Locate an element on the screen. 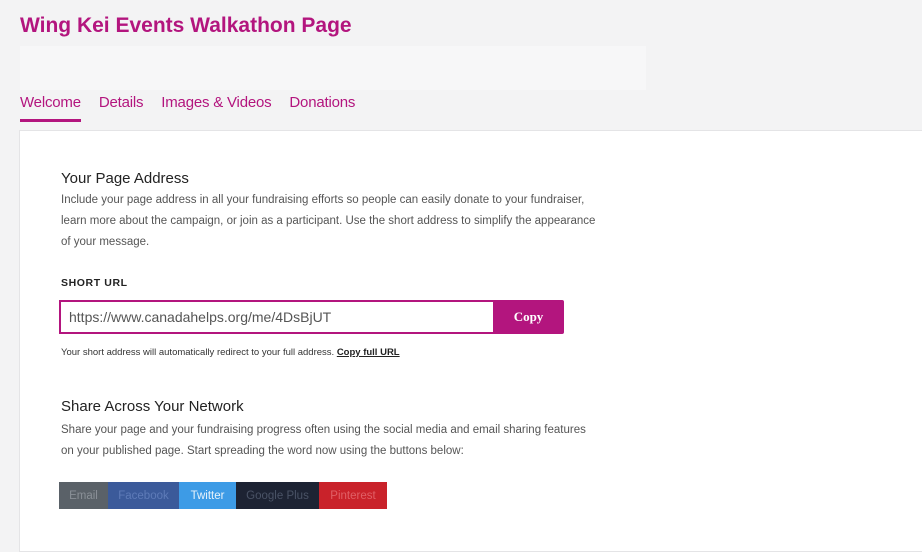  short-url-label: SHORT URL is located at coordinates (94, 283).